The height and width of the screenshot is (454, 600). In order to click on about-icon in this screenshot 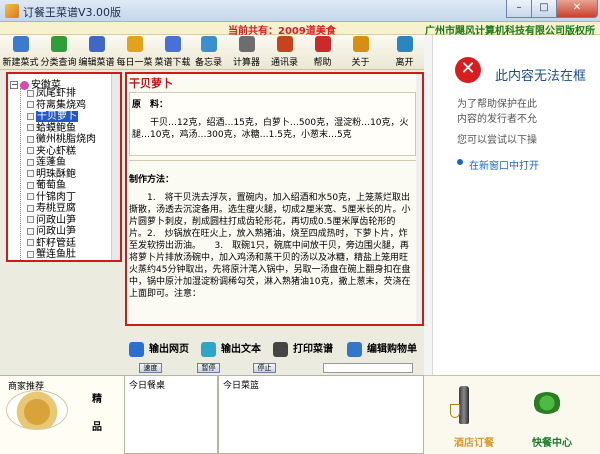, I will do `click(360, 44)`.